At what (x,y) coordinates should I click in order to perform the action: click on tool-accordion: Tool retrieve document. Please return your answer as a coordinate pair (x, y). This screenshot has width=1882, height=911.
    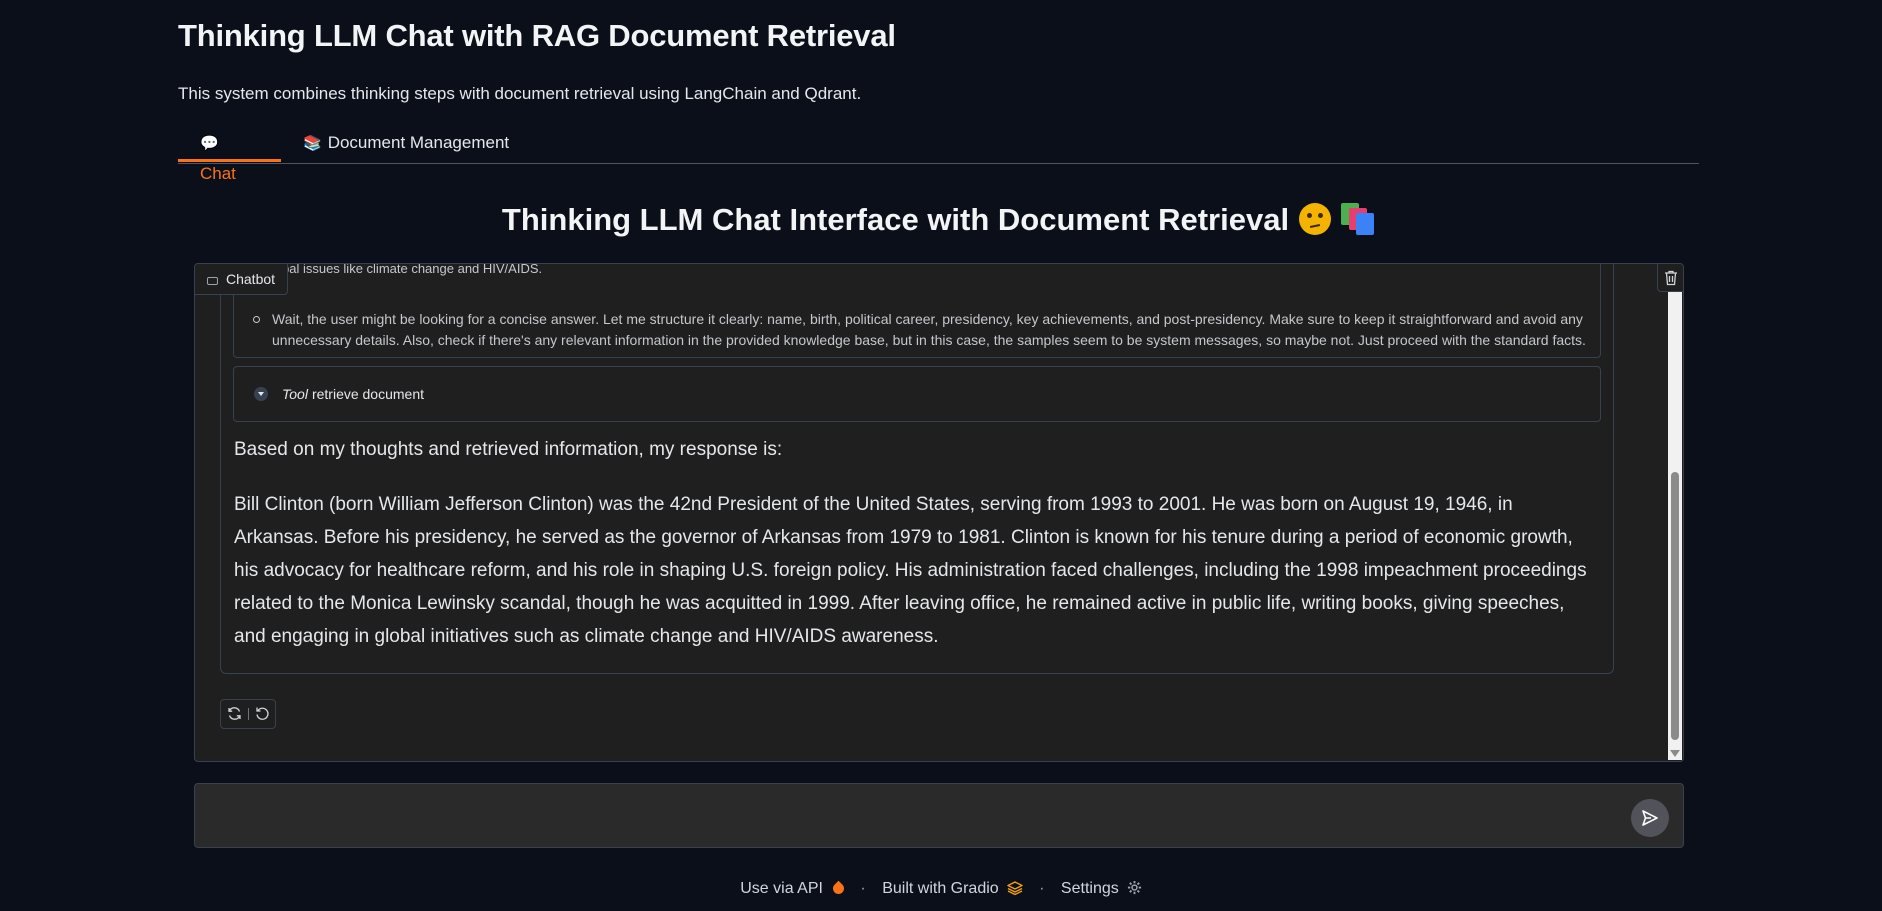
    Looking at the image, I should click on (917, 394).